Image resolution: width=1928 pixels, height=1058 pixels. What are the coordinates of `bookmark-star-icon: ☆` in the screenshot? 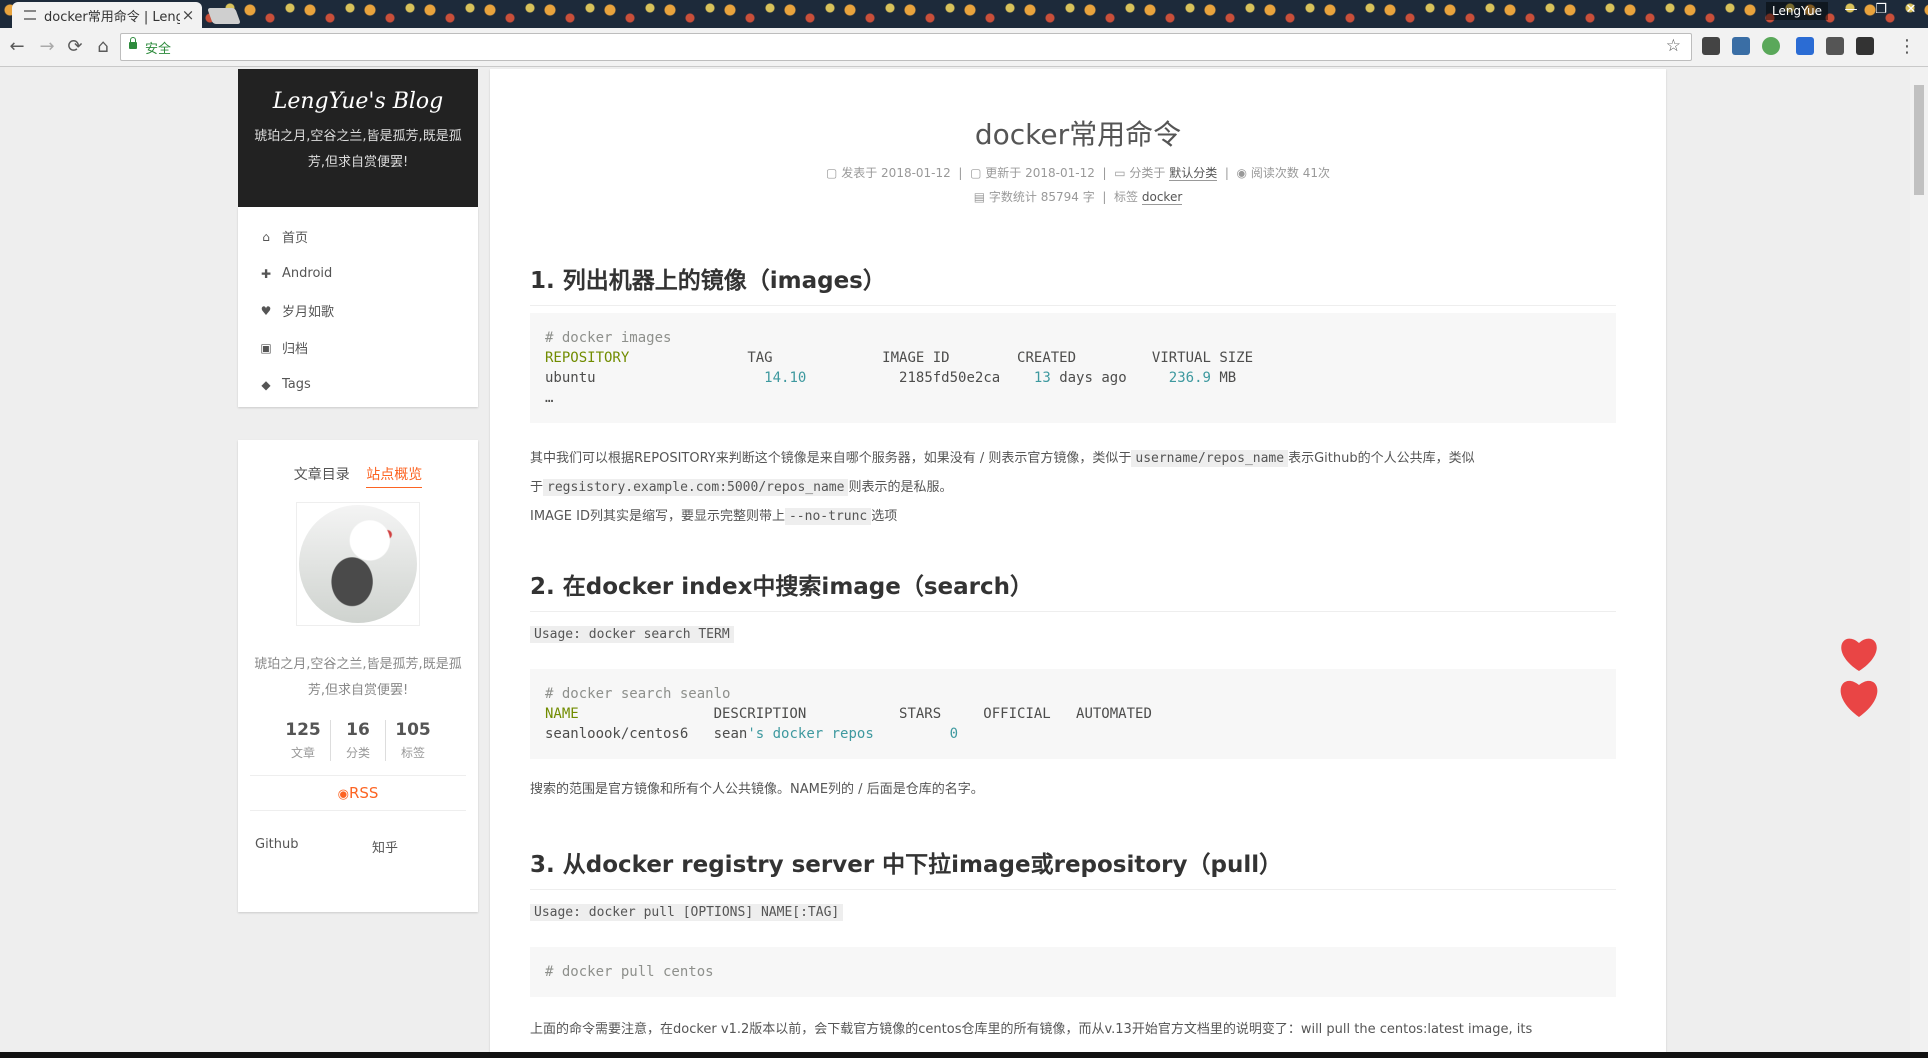 It's located at (1673, 46).